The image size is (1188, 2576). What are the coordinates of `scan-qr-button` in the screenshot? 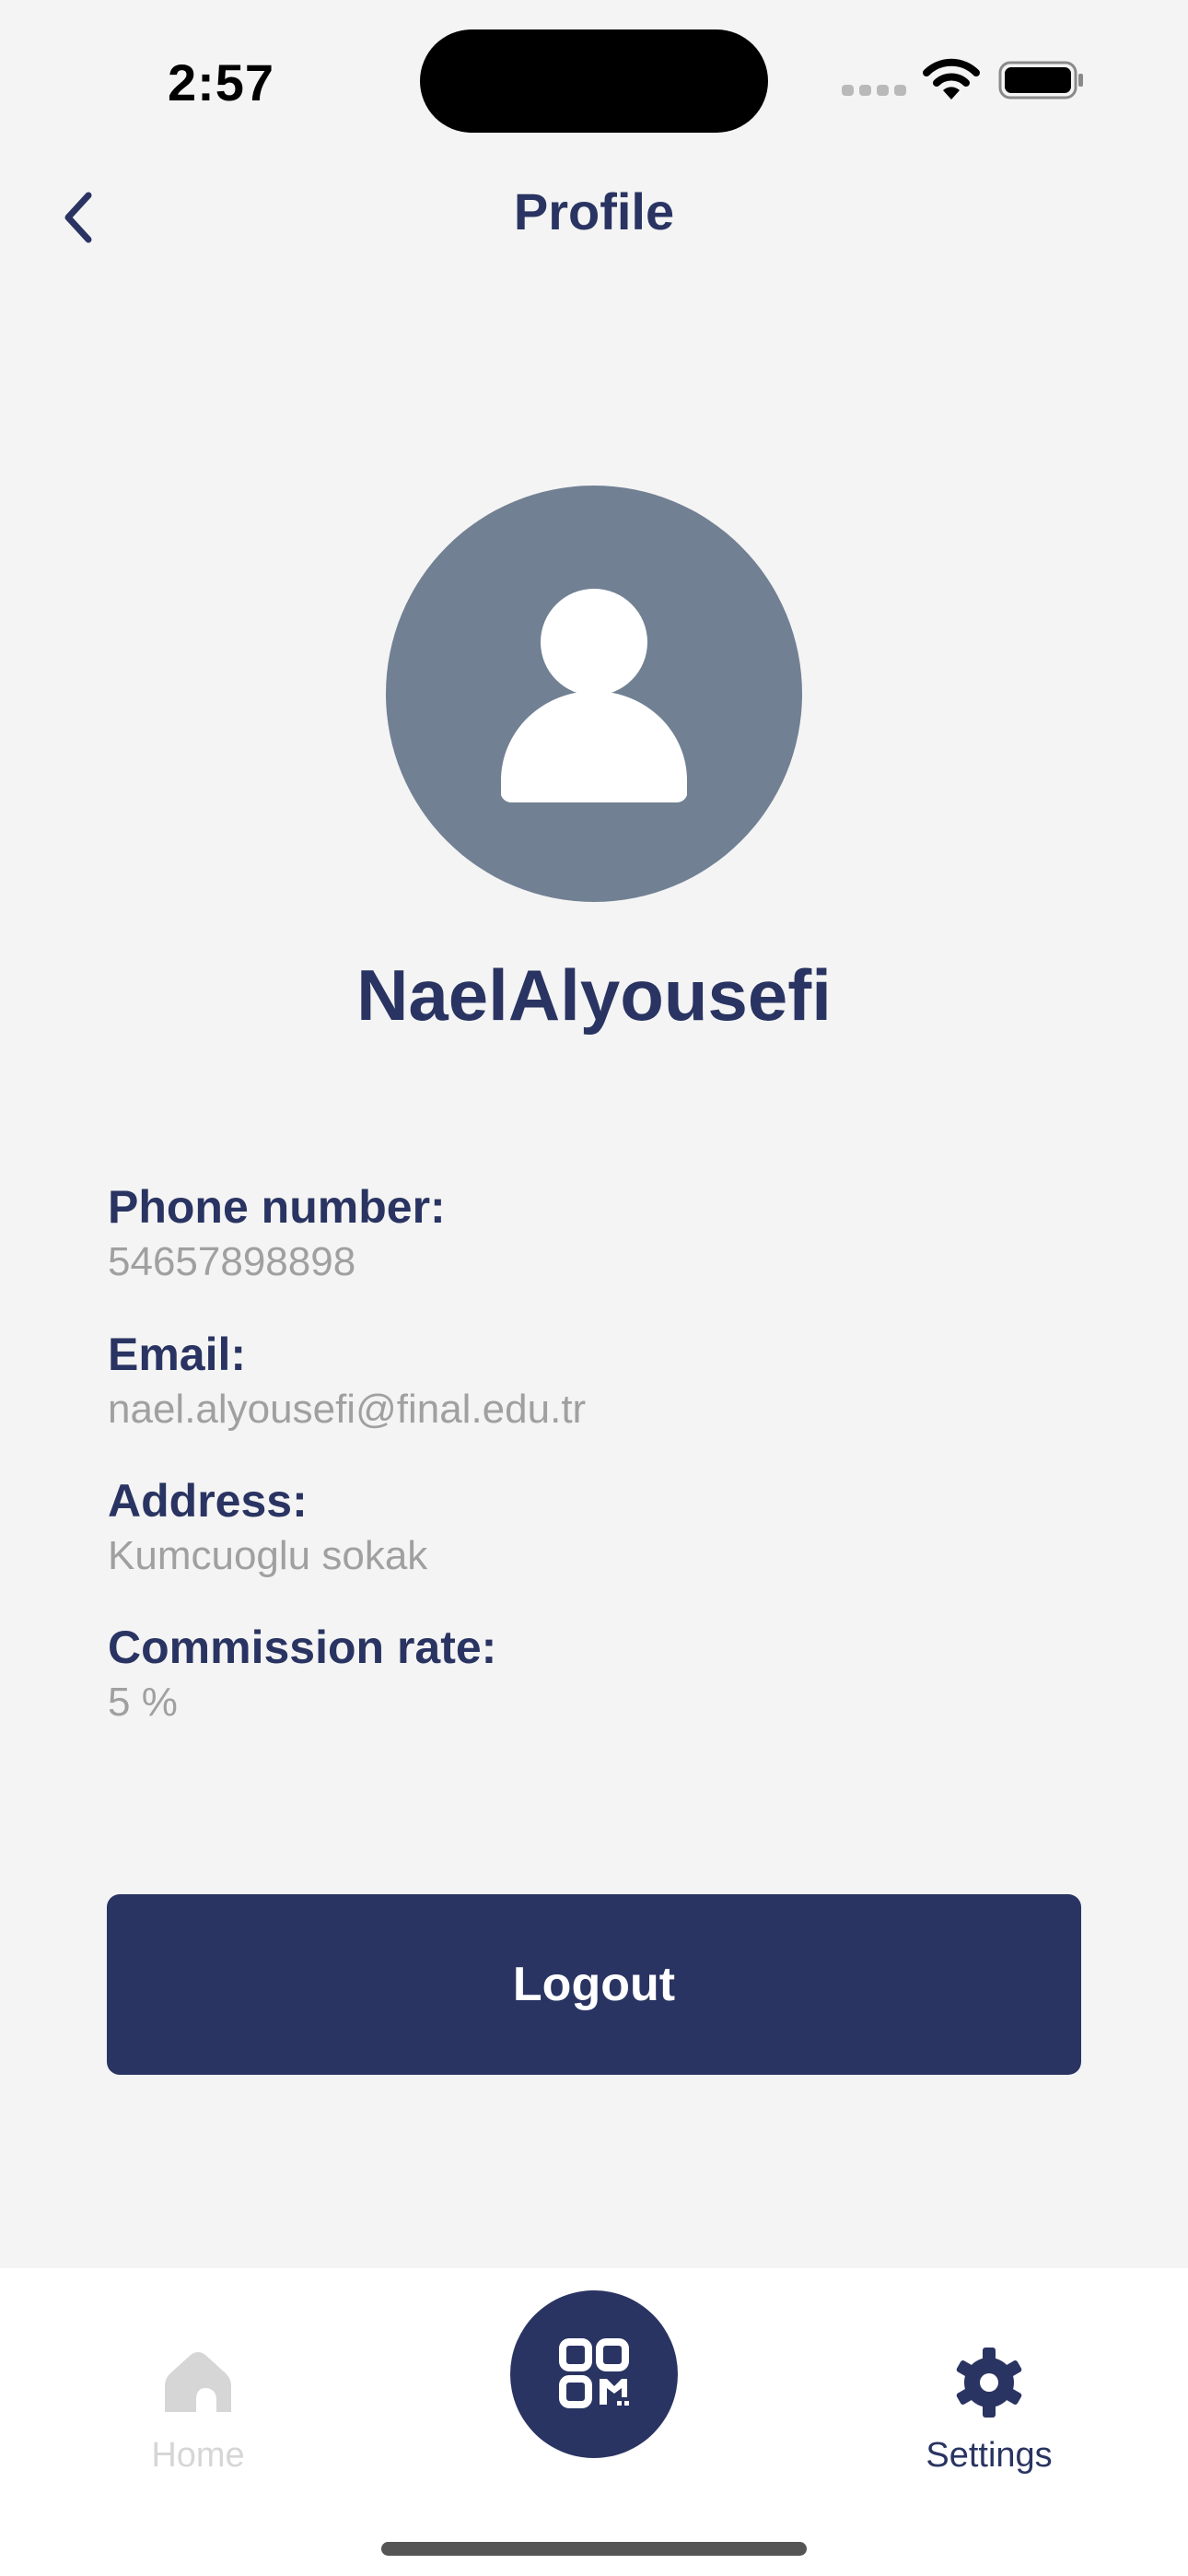 It's located at (594, 2374).